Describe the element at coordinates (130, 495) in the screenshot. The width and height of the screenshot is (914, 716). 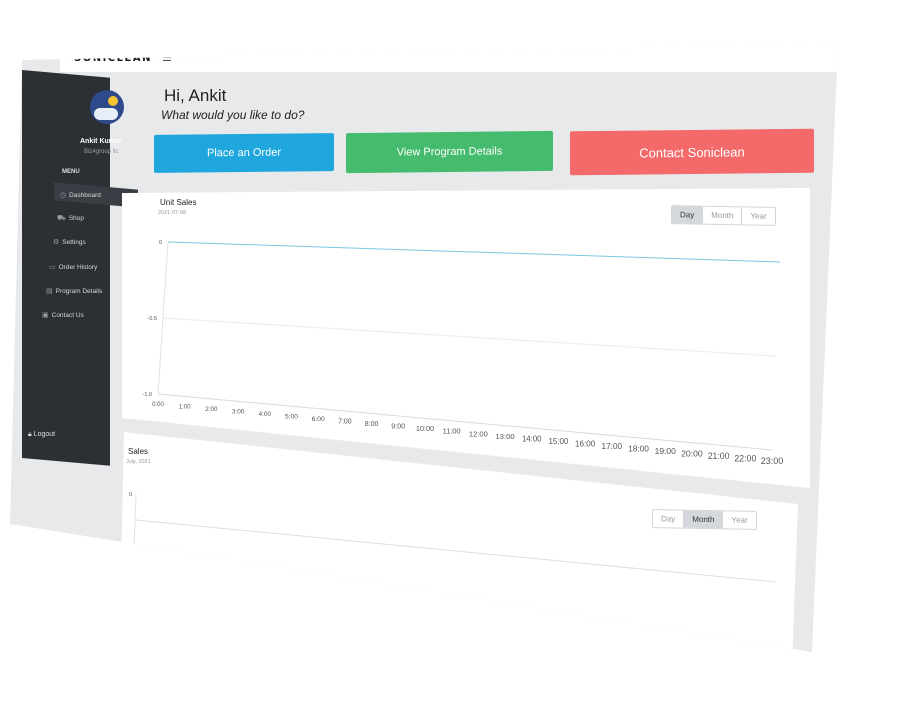
I see `sales-y-tick-label: 0` at that location.